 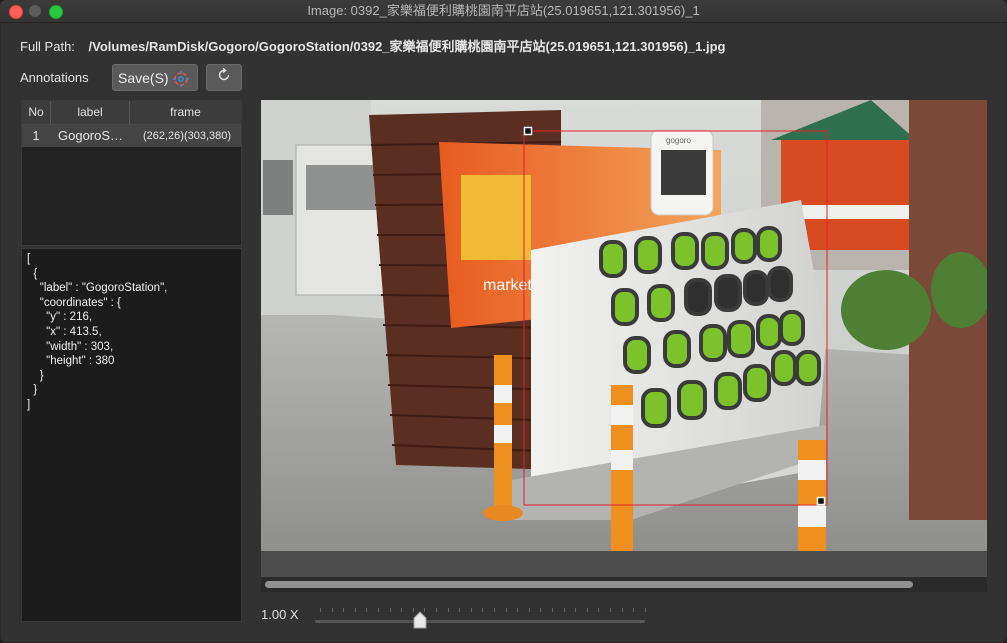 What do you see at coordinates (90, 112) in the screenshot?
I see `column-header-label: label` at bounding box center [90, 112].